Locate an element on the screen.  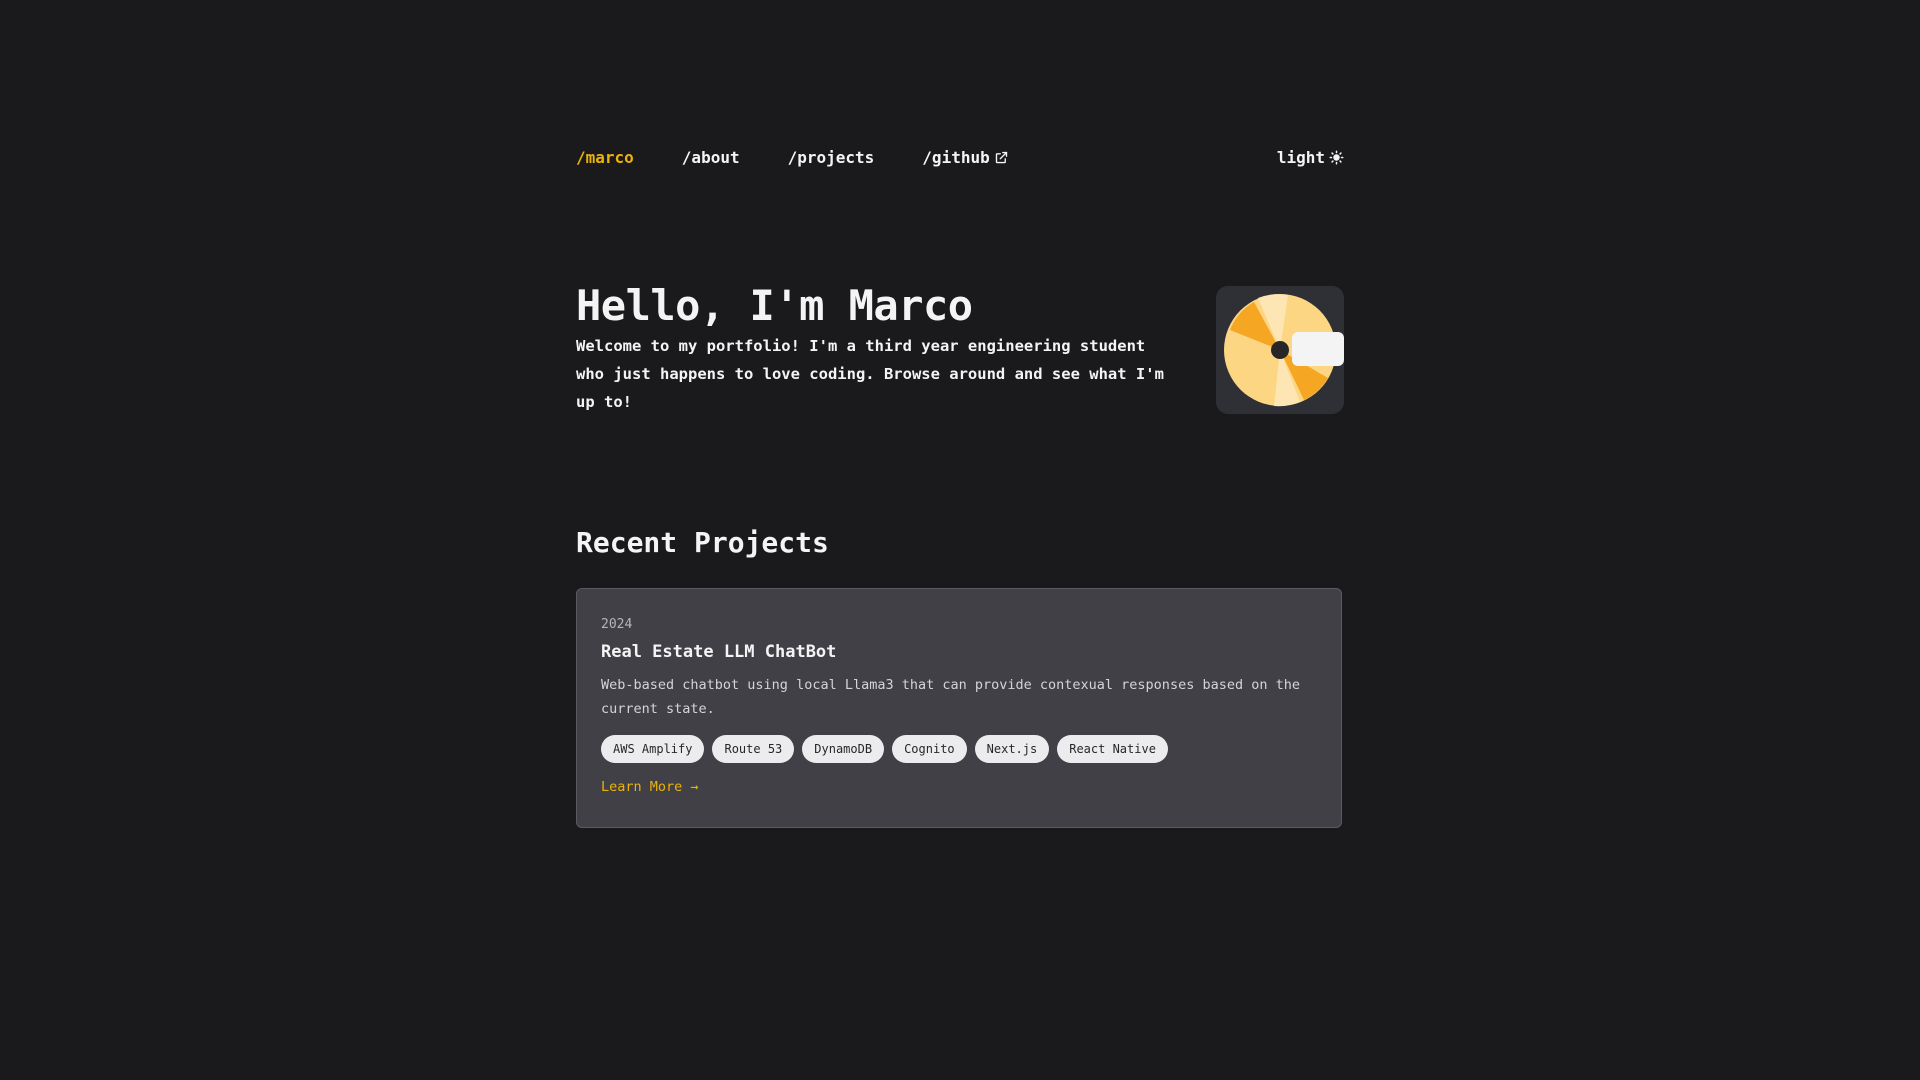
tag-react-native: React Native is located at coordinates (1112, 749).